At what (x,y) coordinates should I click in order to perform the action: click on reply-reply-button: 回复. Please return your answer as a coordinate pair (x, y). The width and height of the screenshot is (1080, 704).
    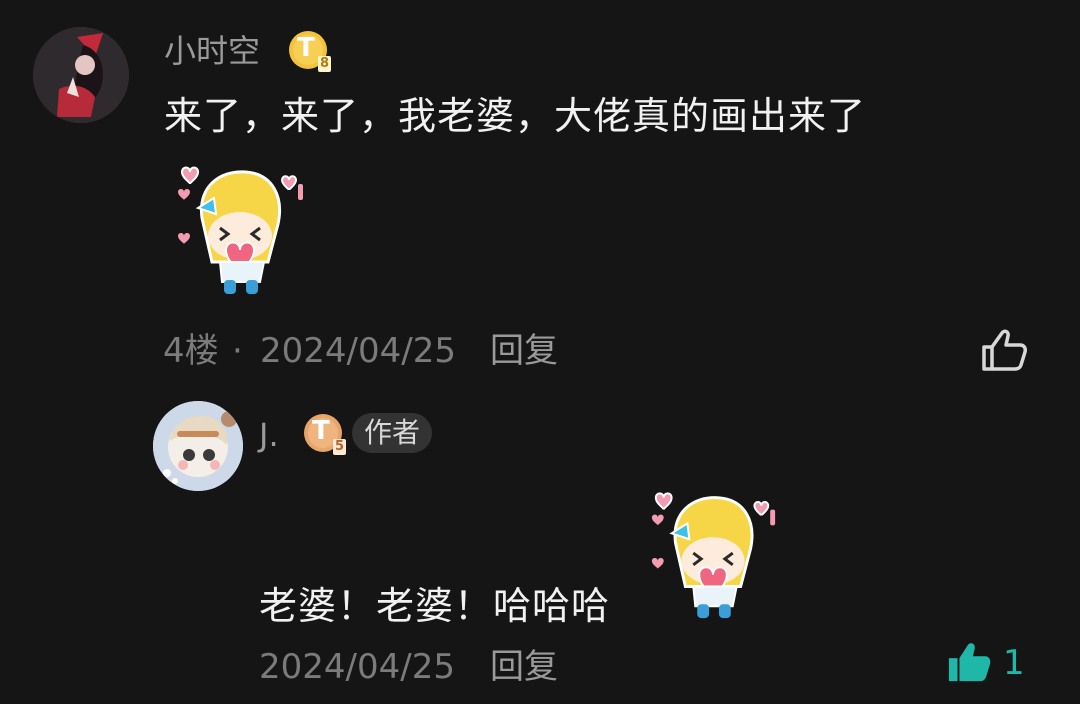
    Looking at the image, I should click on (524, 667).